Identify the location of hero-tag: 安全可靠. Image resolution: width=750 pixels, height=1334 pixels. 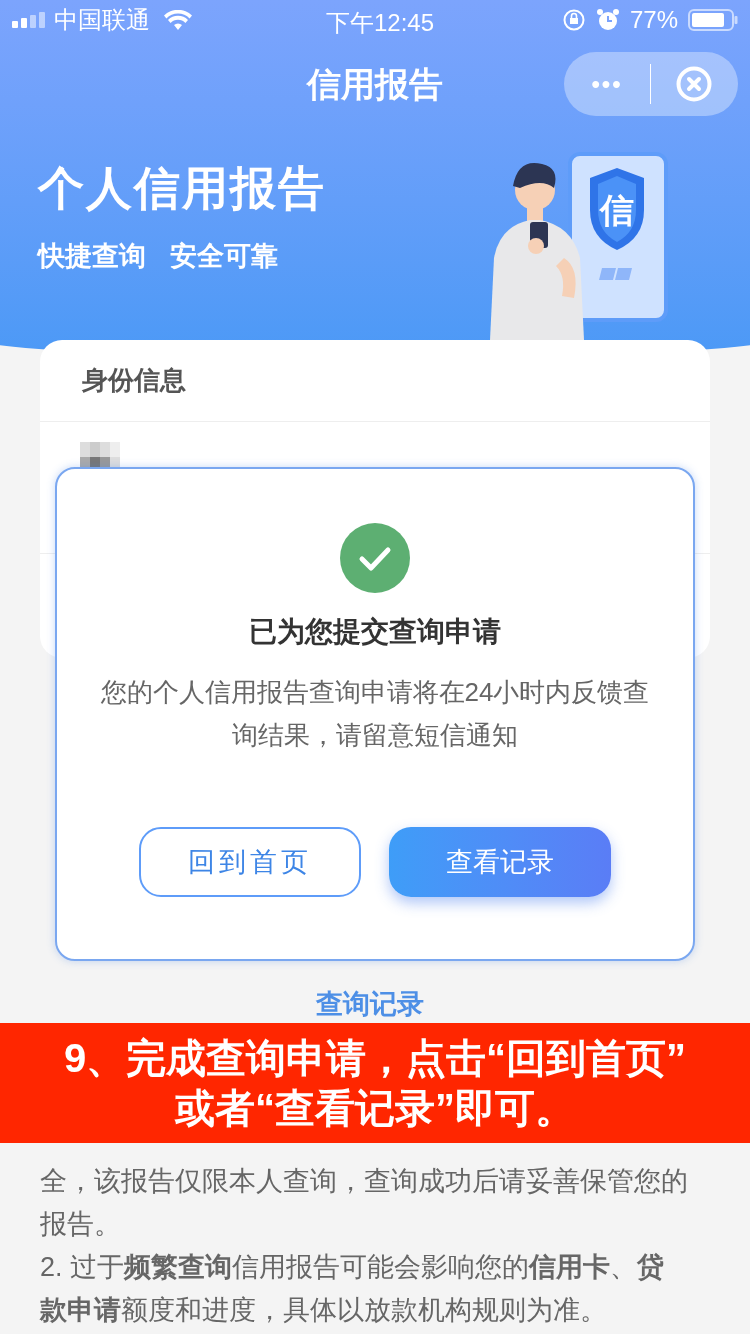
(224, 256).